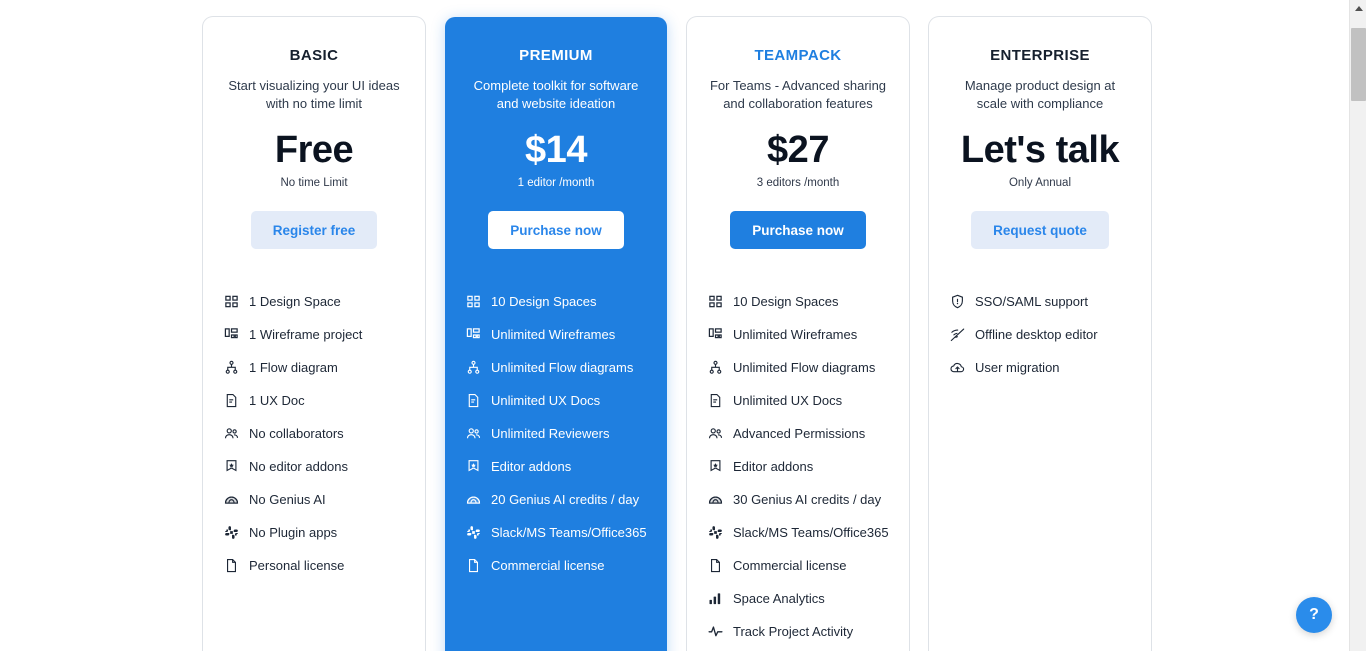 This screenshot has height=651, width=1366. Describe the element at coordinates (957, 302) in the screenshot. I see `shield-icon` at that location.